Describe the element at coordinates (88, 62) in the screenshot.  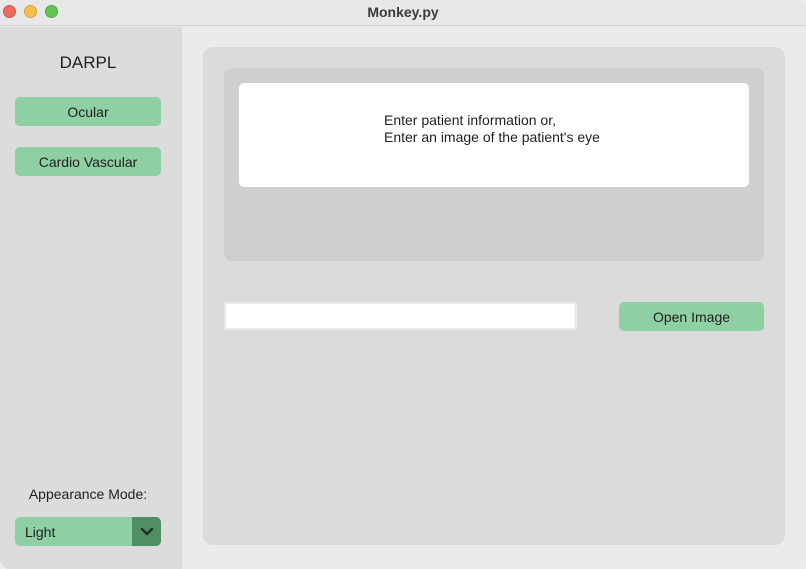
I see `app-logo-label: DARPL` at that location.